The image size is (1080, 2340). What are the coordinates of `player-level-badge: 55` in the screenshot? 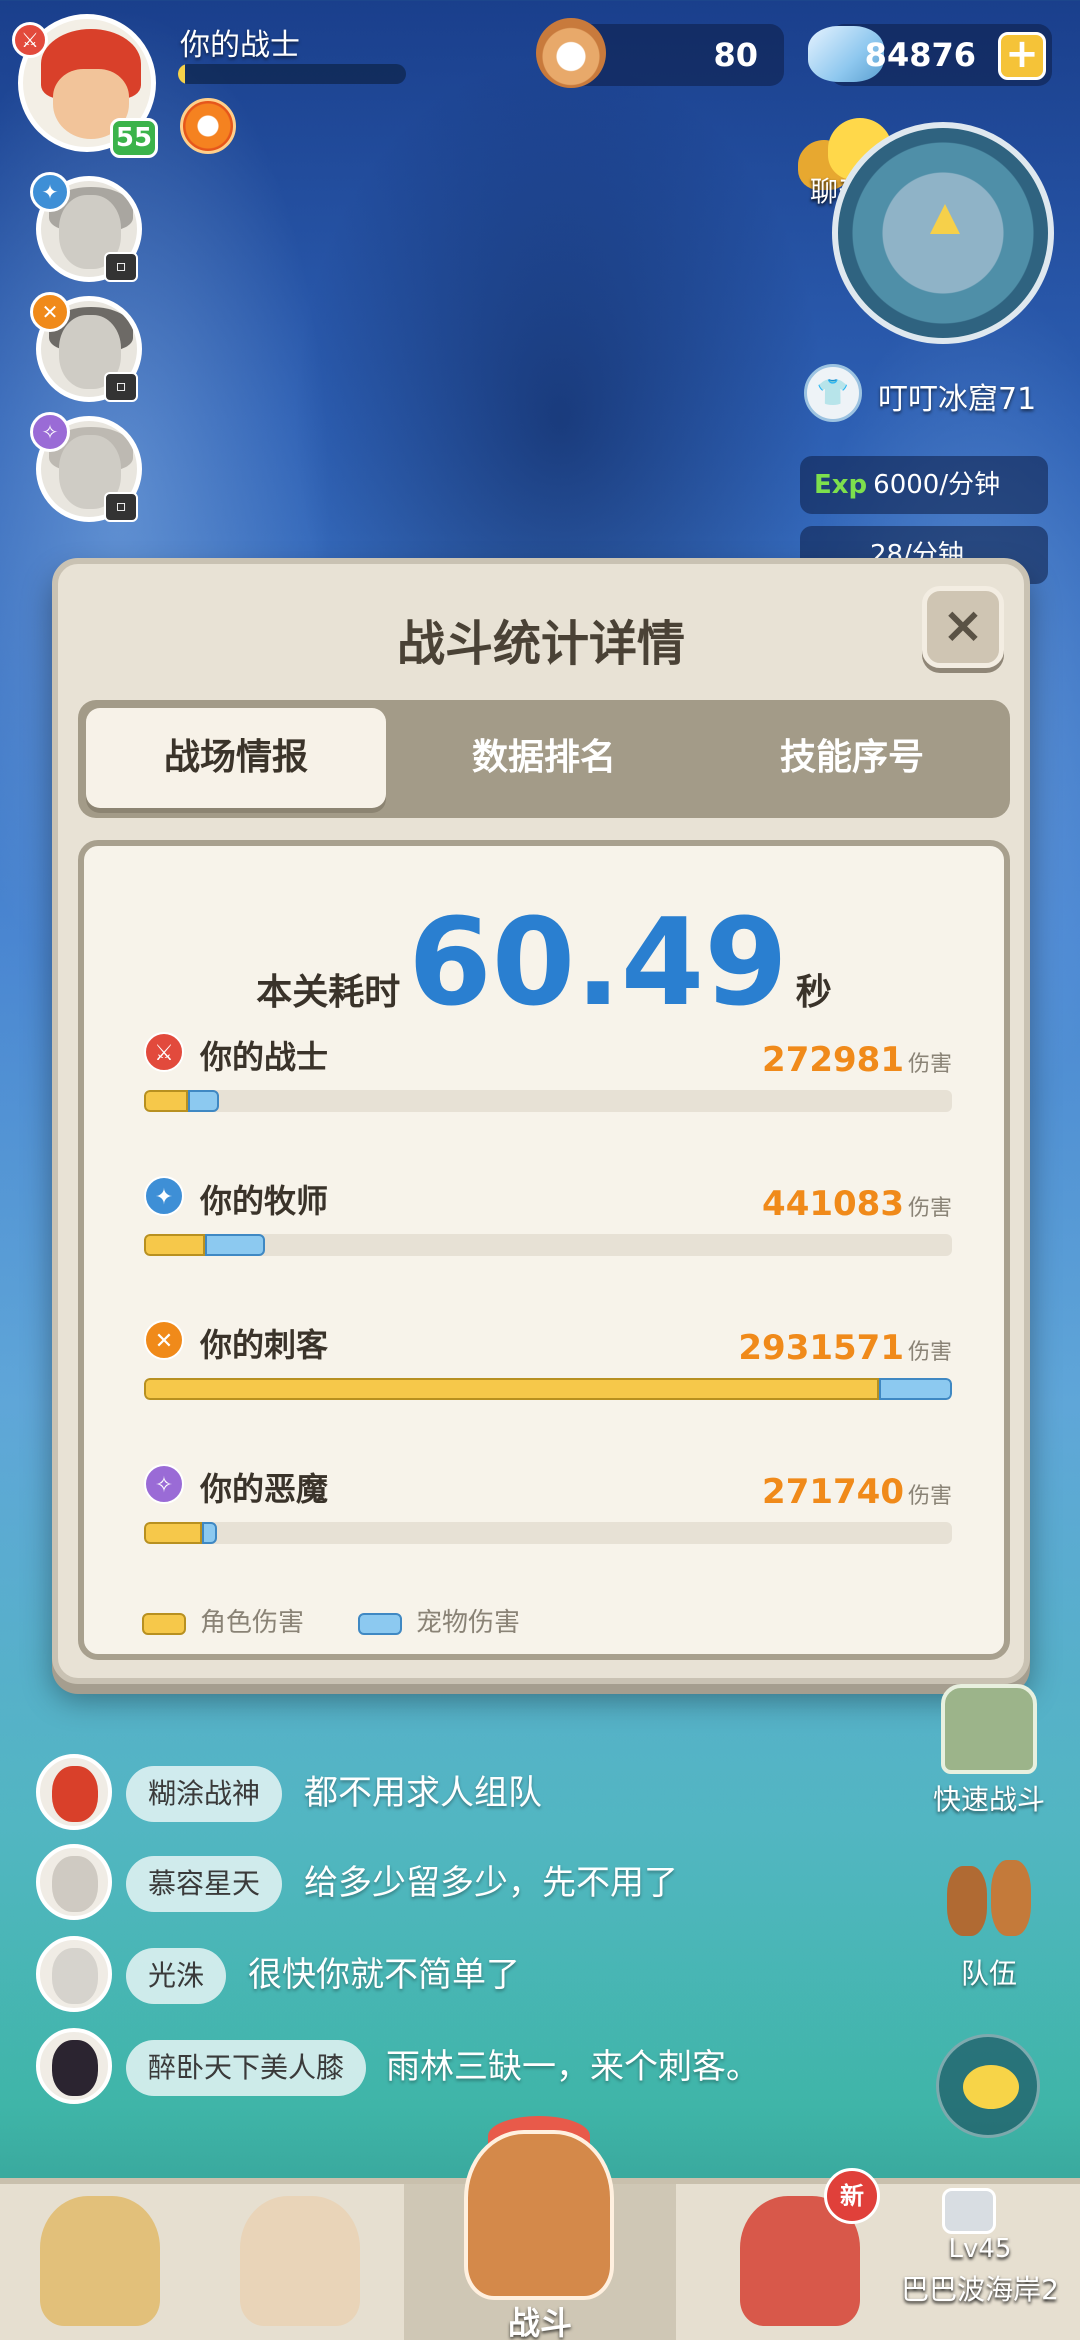 It's located at (134, 138).